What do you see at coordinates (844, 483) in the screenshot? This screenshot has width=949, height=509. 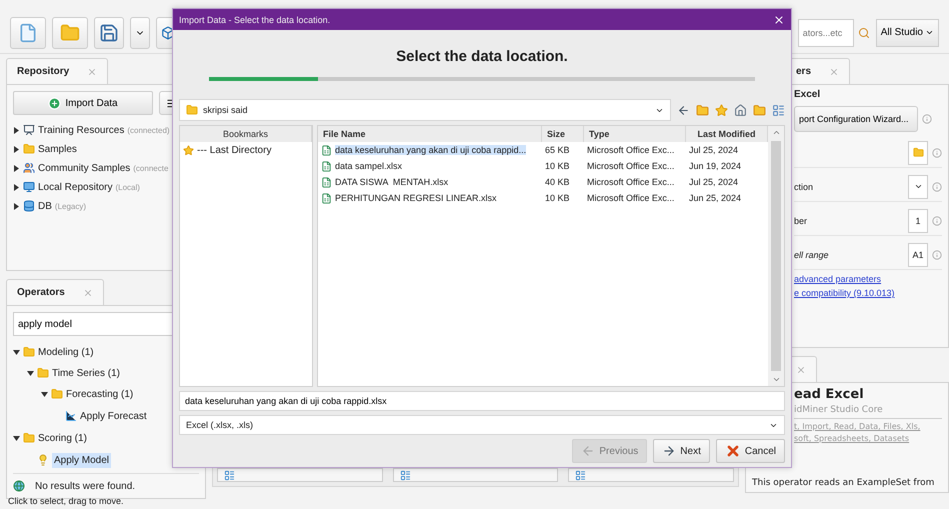 I see `help-description: This operator reads an ExampleSet from` at bounding box center [844, 483].